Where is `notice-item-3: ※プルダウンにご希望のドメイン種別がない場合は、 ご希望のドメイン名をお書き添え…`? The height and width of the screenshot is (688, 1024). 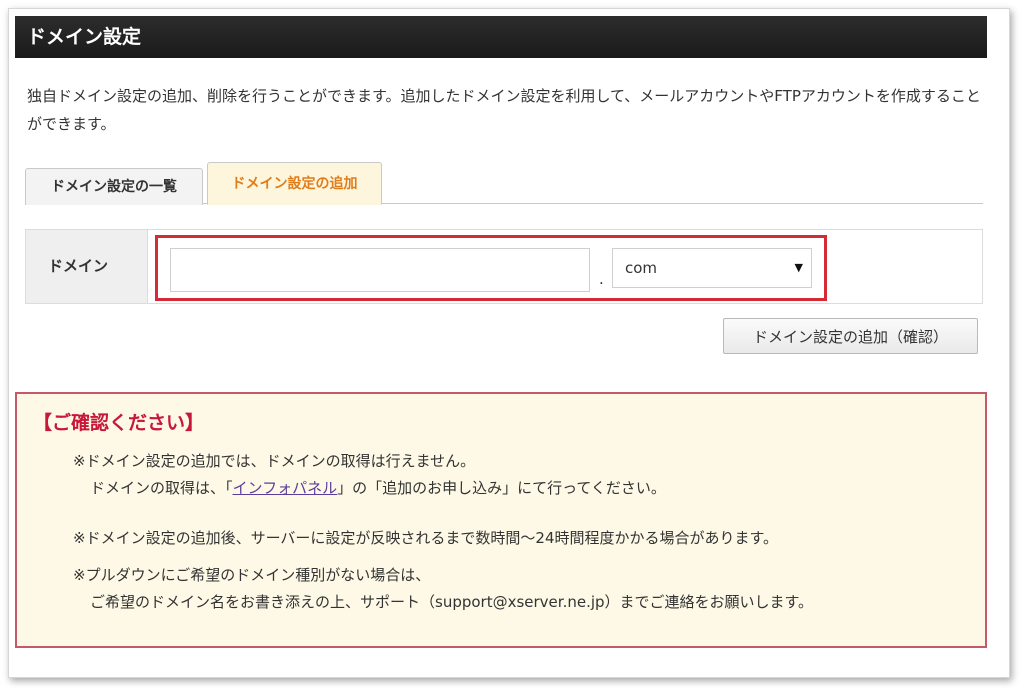
notice-item-3: ※プルダウンにご希望のドメイン種別がない場合は、 ご希望のドメイン名をお書き添え… is located at coordinates (443, 589).